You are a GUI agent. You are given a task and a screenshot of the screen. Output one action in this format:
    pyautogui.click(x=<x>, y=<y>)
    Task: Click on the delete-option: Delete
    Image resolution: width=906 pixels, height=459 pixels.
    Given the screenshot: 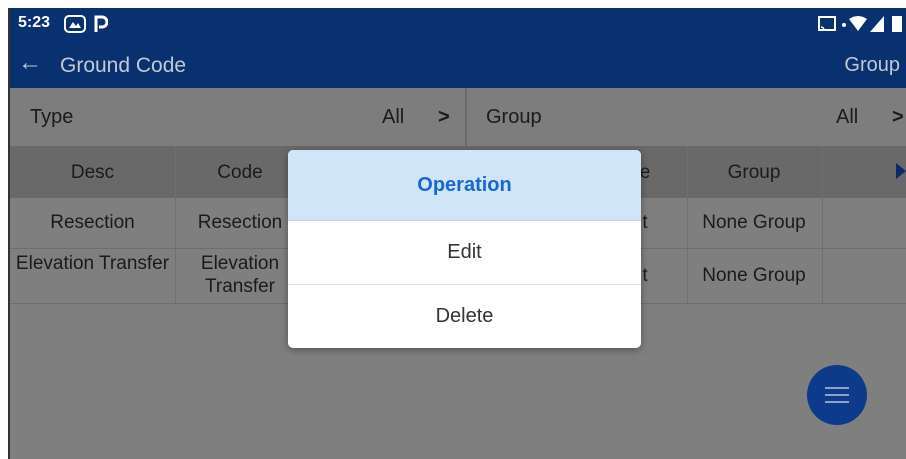 What is the action you would take?
    pyautogui.click(x=464, y=316)
    